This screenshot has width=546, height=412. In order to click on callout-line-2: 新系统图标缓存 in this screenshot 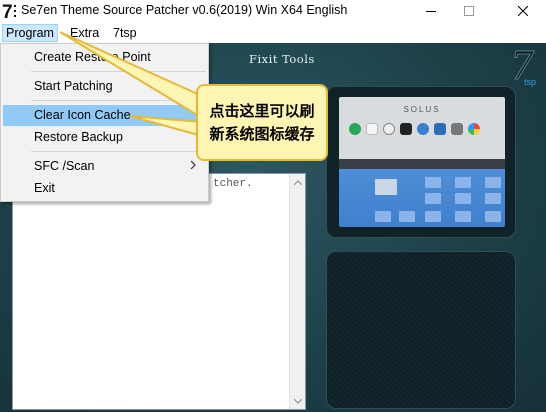, I will do `click(262, 134)`.